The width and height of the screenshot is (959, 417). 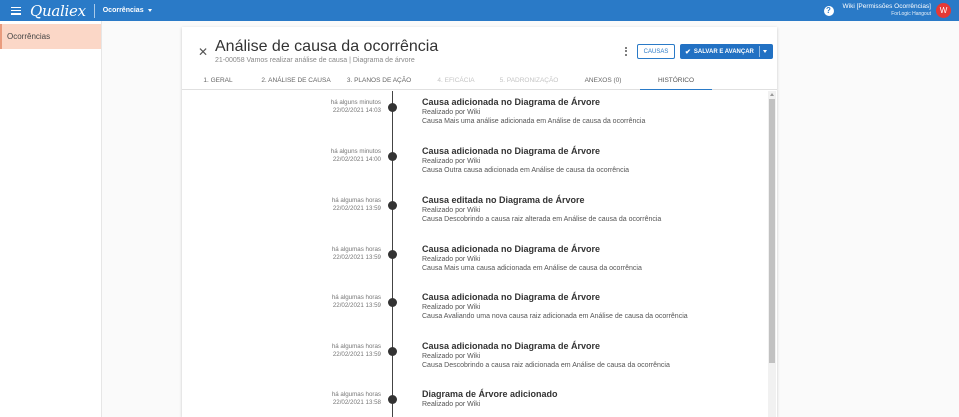 I want to click on entry-time: há alguns minutos 22/02/2021 14:00, so click(x=356, y=156).